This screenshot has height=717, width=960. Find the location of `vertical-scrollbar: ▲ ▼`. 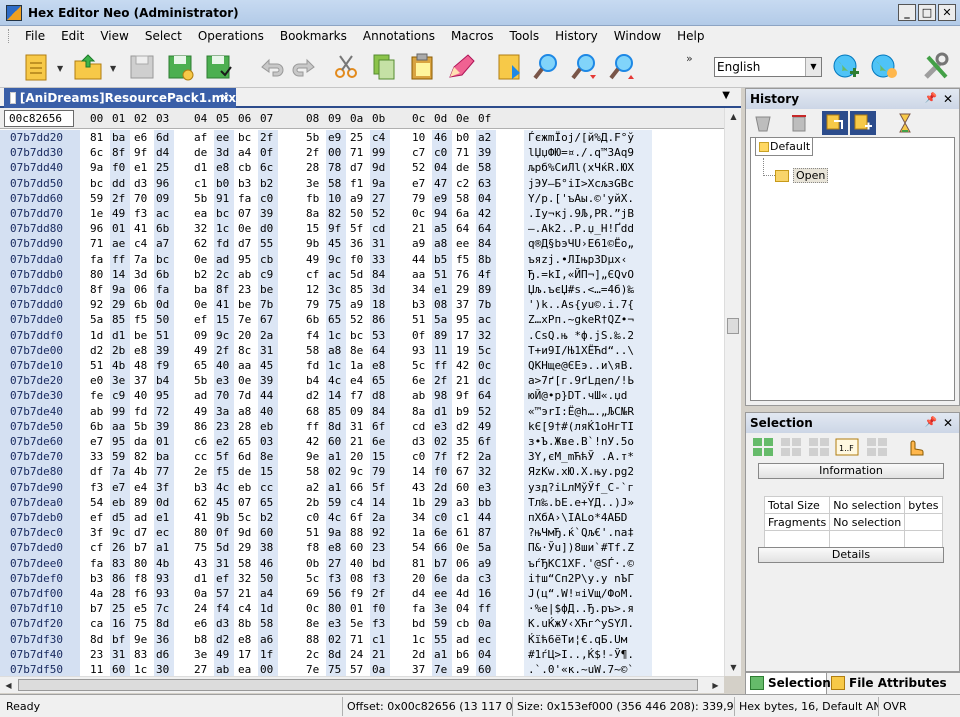

vertical-scrollbar: ▲ ▼ is located at coordinates (732, 392).